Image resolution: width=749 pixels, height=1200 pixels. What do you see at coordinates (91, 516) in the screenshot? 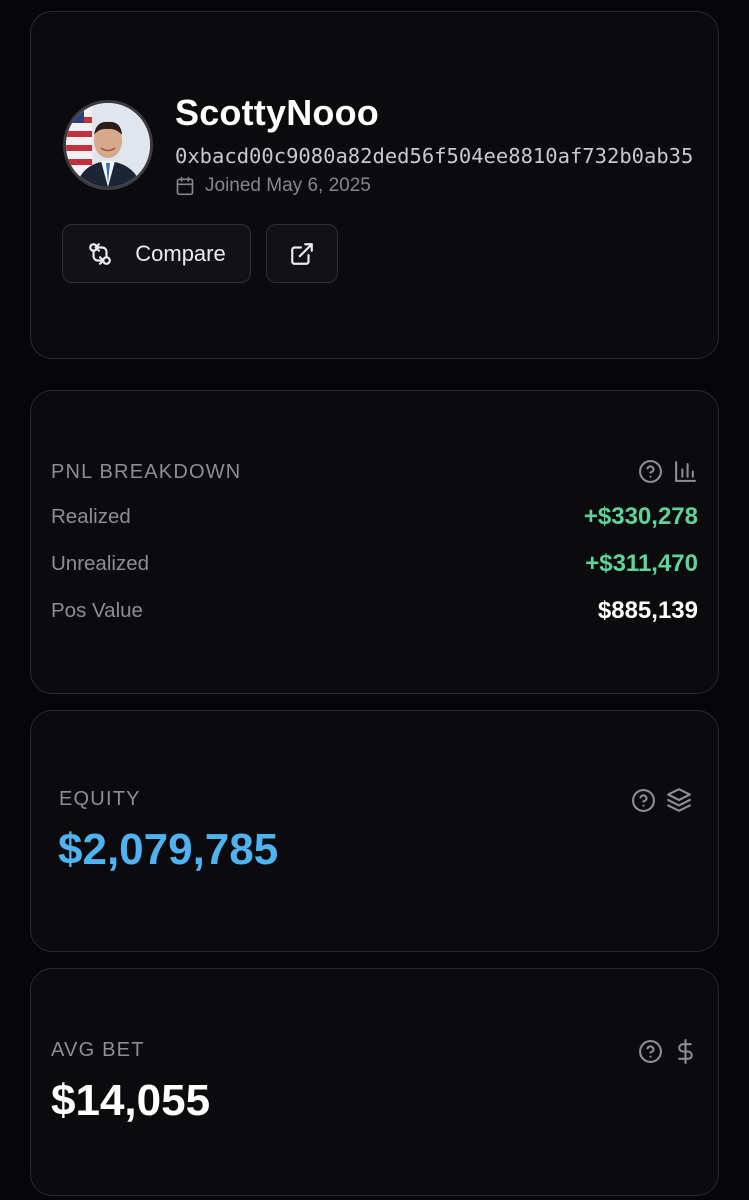
I see `realized-label: Realized` at bounding box center [91, 516].